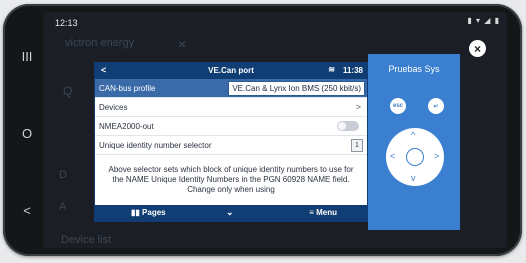 This screenshot has width=526, height=263. I want to click on dpad: ^ v < >, so click(415, 157).